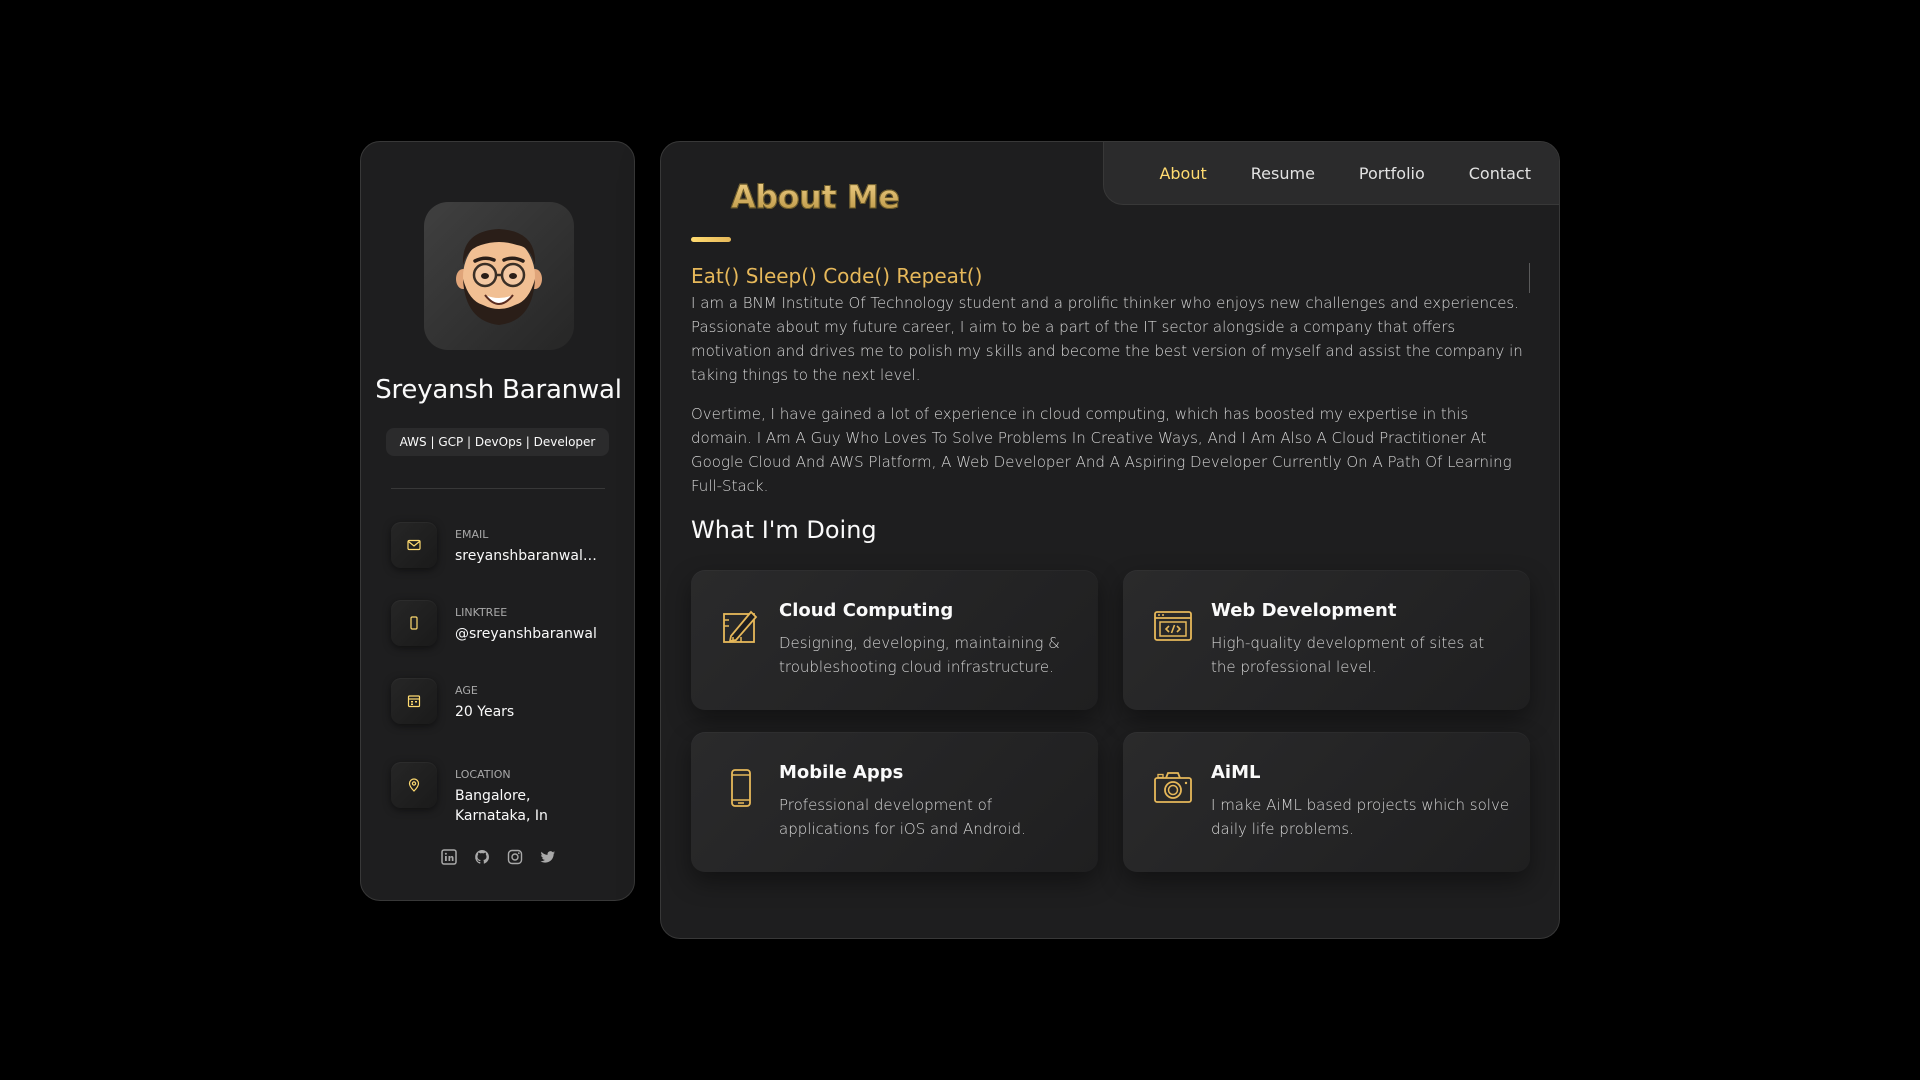  I want to click on mail-icon, so click(414, 545).